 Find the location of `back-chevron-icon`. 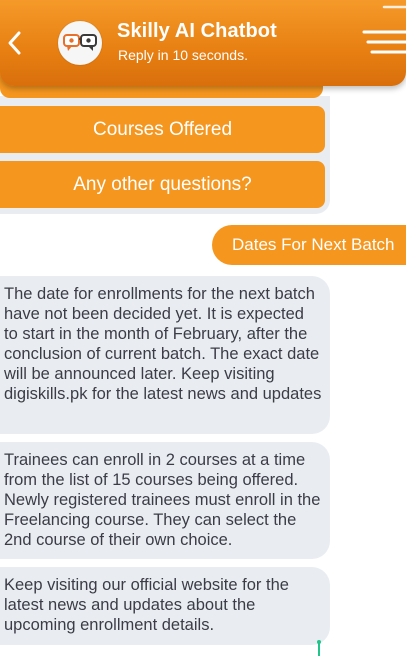

back-chevron-icon is located at coordinates (15, 43).